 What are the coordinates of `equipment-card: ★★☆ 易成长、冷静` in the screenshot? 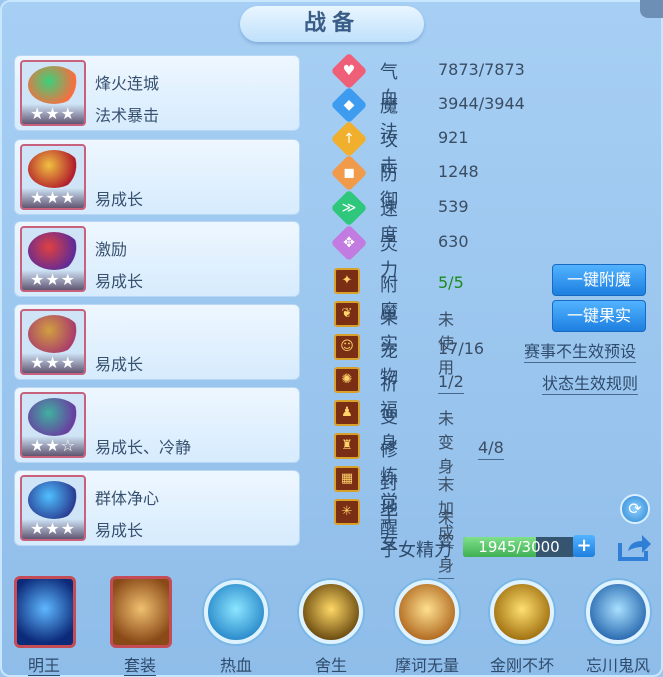 It's located at (157, 425).